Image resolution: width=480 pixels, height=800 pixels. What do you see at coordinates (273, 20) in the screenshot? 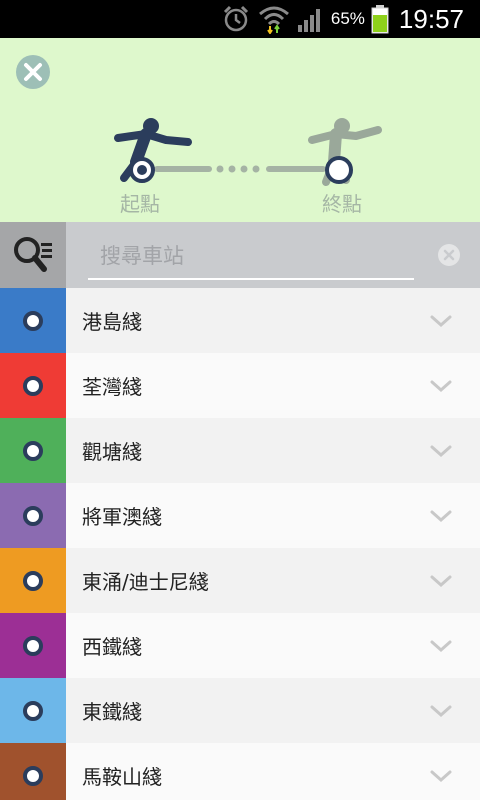
I see `wifi-icon` at bounding box center [273, 20].